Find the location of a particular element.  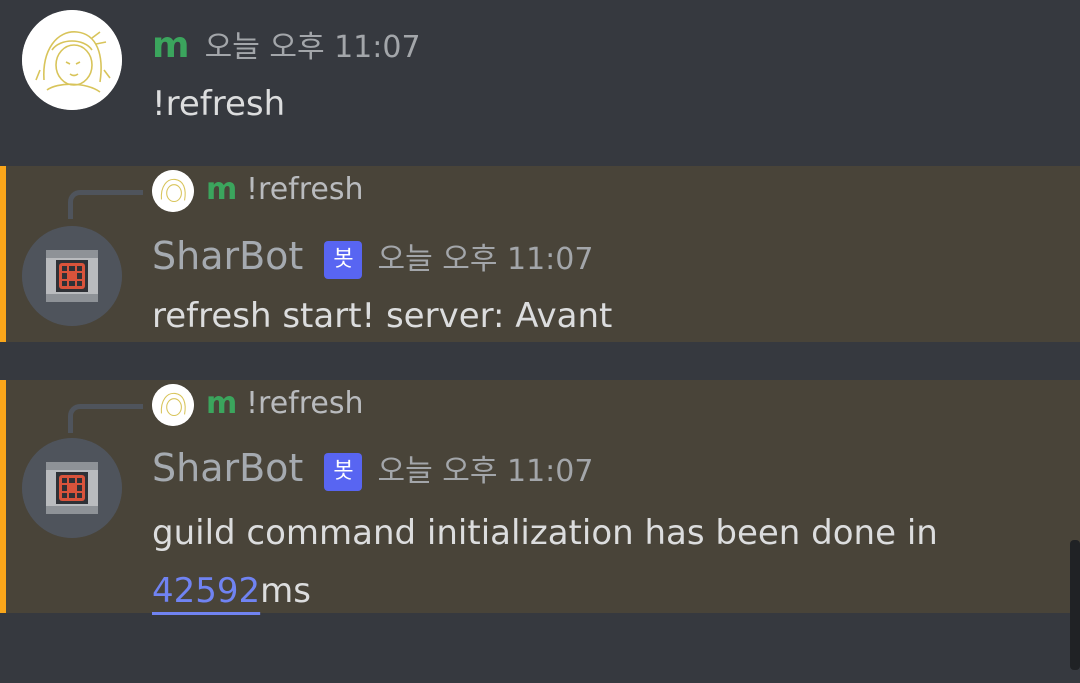

message-content: refresh start! server: Avant is located at coordinates (382, 316).